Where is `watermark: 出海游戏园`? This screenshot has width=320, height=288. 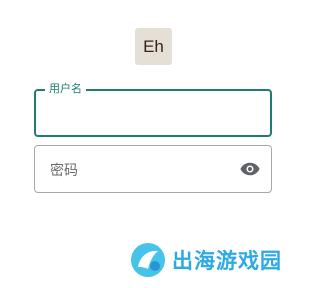
watermark: 出海游戏园 is located at coordinates (205, 260).